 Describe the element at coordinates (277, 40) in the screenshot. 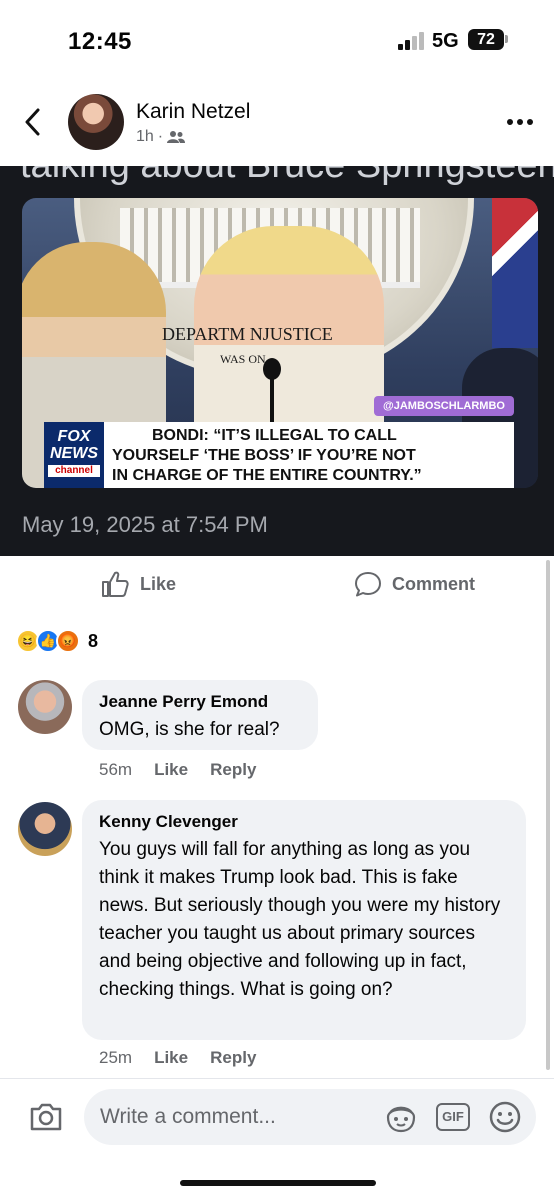

I see `status-bar: 12:45 5G 72` at that location.